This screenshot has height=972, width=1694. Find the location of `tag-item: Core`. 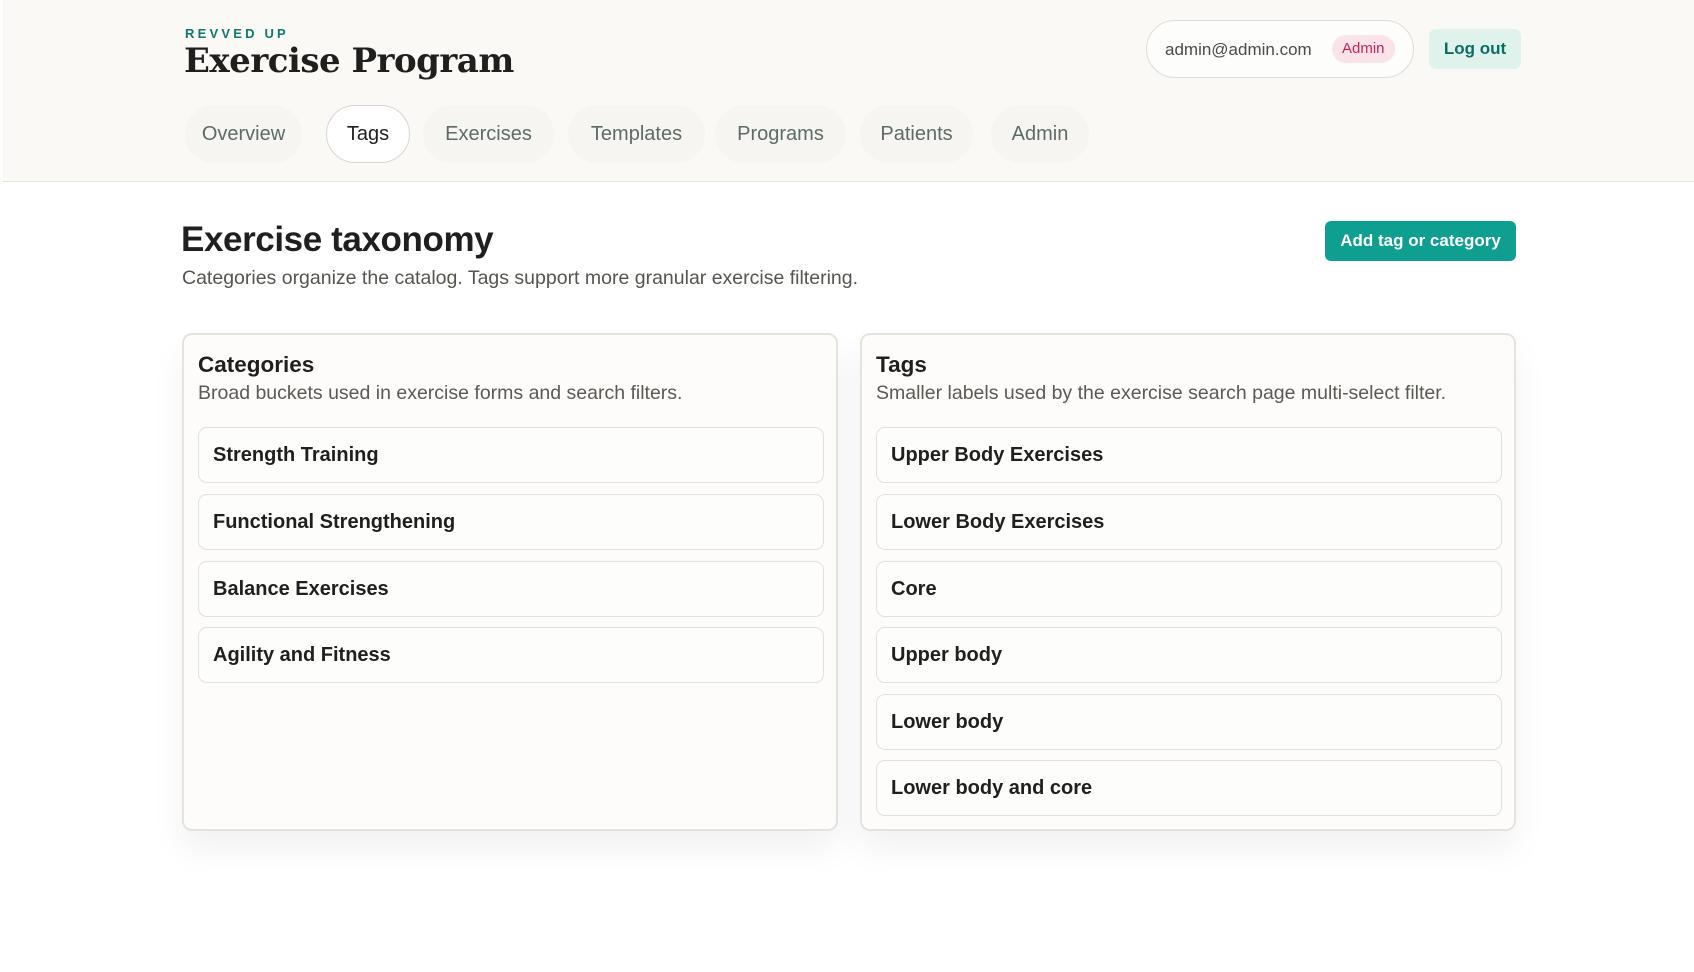

tag-item: Core is located at coordinates (1189, 589).